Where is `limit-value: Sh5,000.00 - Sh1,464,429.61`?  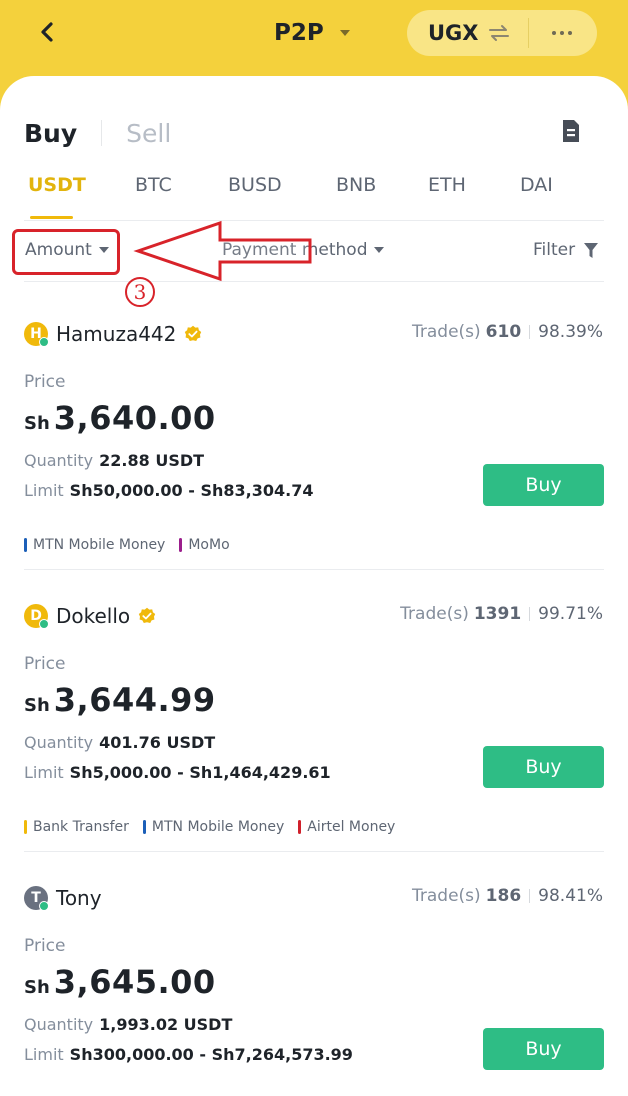 limit-value: Sh5,000.00 - Sh1,464,429.61 is located at coordinates (200, 772).